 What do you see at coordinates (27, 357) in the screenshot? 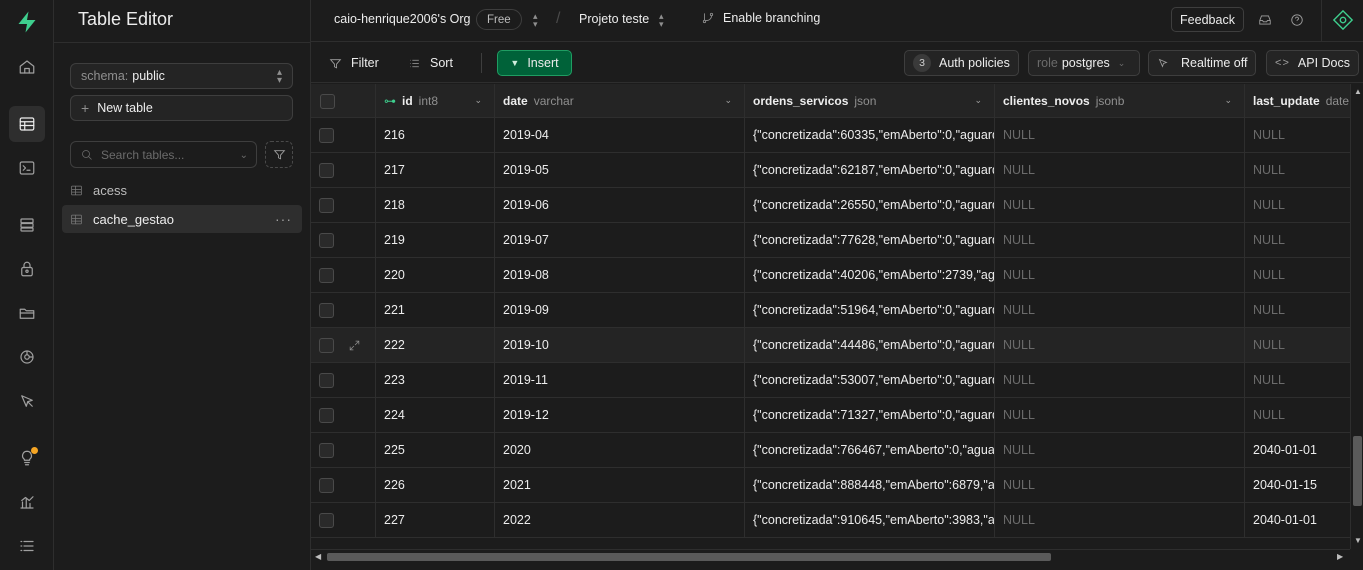
I see `edge-functions-icon` at bounding box center [27, 357].